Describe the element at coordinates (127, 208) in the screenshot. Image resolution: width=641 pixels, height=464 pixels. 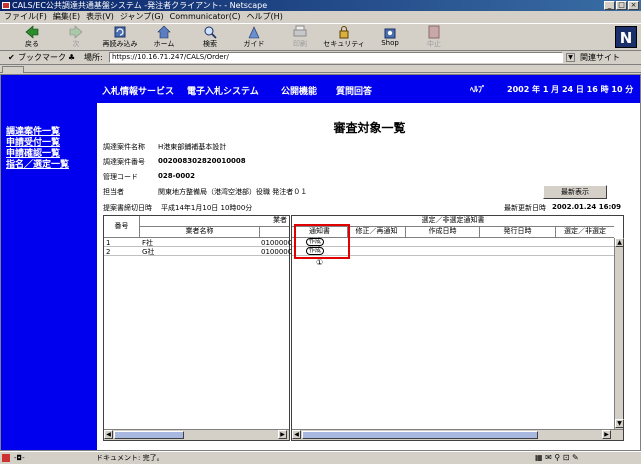
I see `deadline-label: 提案書締切日時` at that location.